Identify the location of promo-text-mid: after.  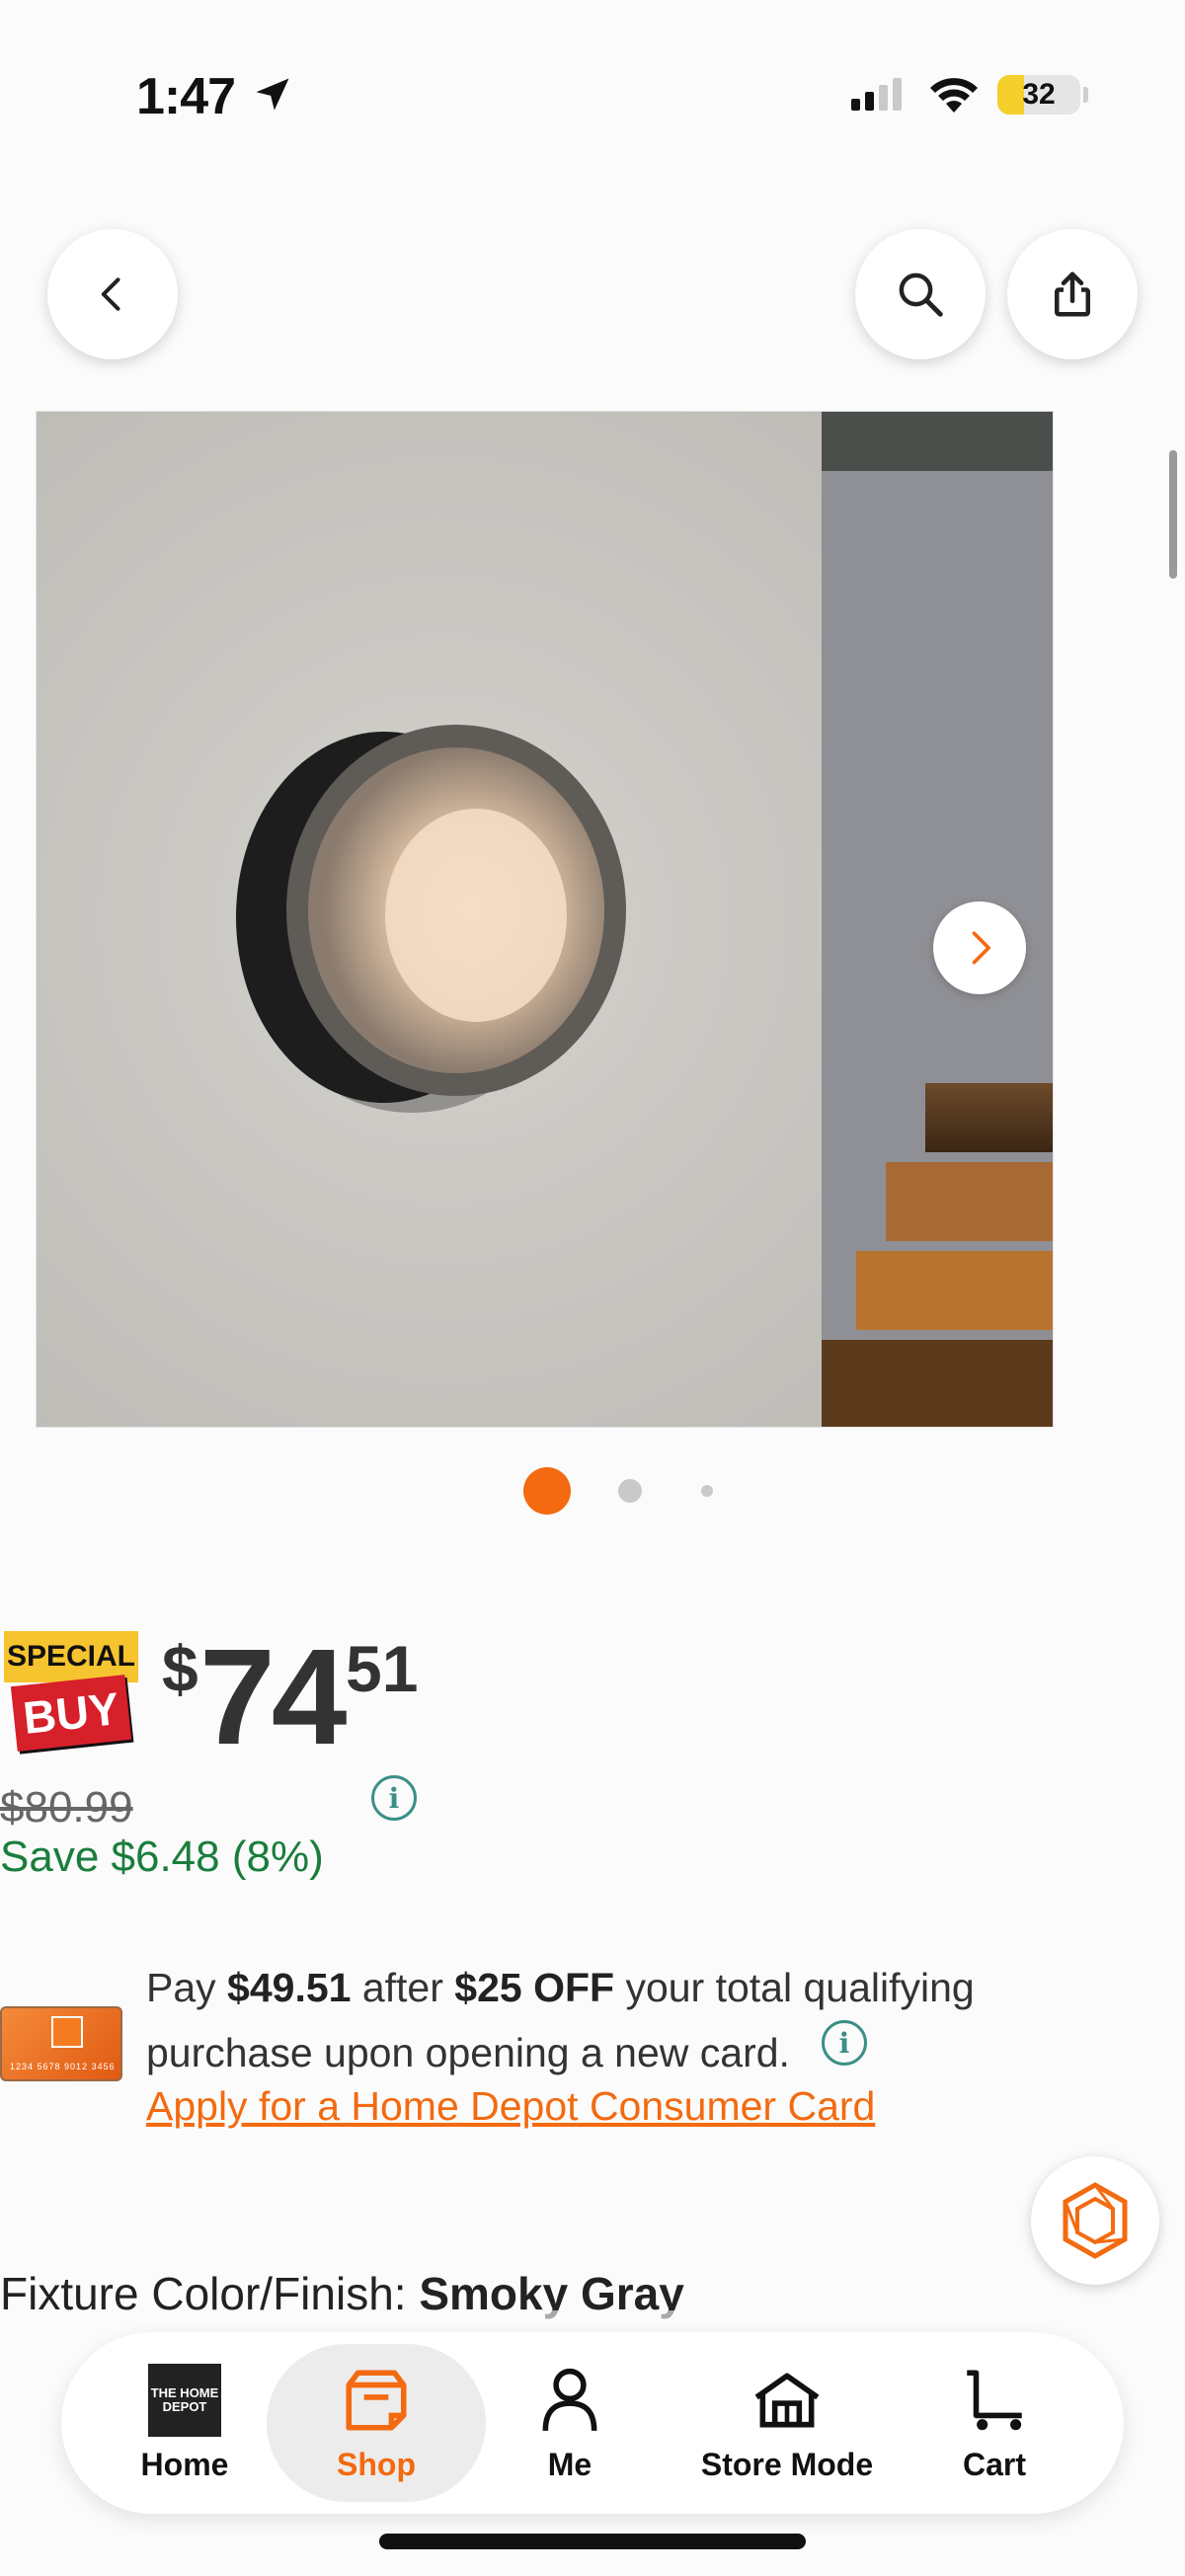
(403, 1987).